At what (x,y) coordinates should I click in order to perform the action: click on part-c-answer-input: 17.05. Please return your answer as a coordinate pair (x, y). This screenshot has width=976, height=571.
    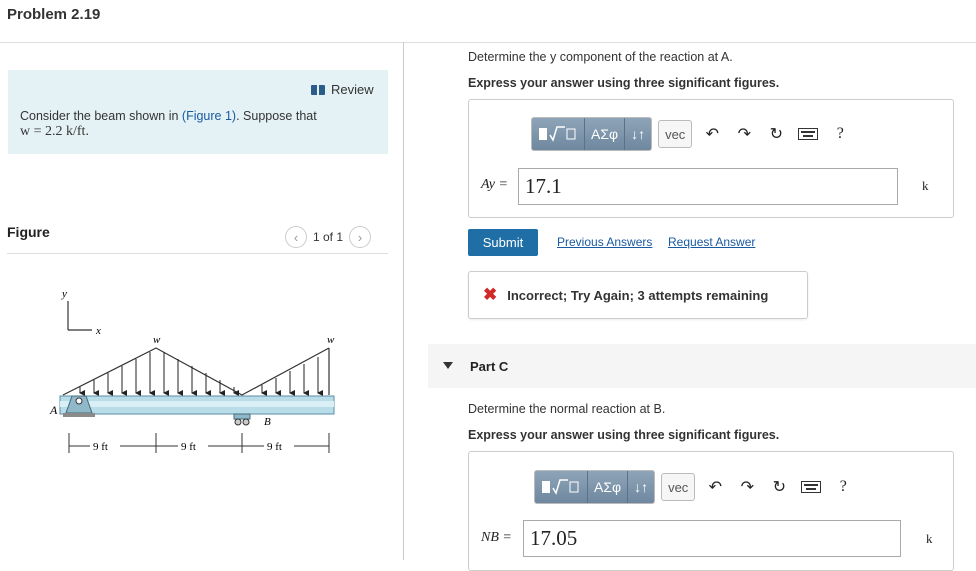
    Looking at the image, I should click on (712, 538).